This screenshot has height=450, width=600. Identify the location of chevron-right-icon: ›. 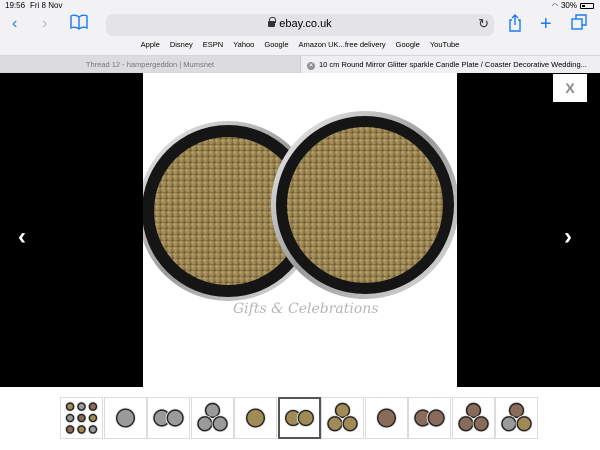
(44, 24).